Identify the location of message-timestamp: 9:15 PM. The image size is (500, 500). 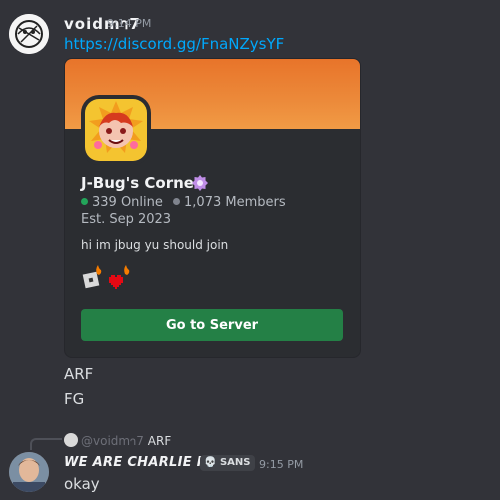
(281, 464).